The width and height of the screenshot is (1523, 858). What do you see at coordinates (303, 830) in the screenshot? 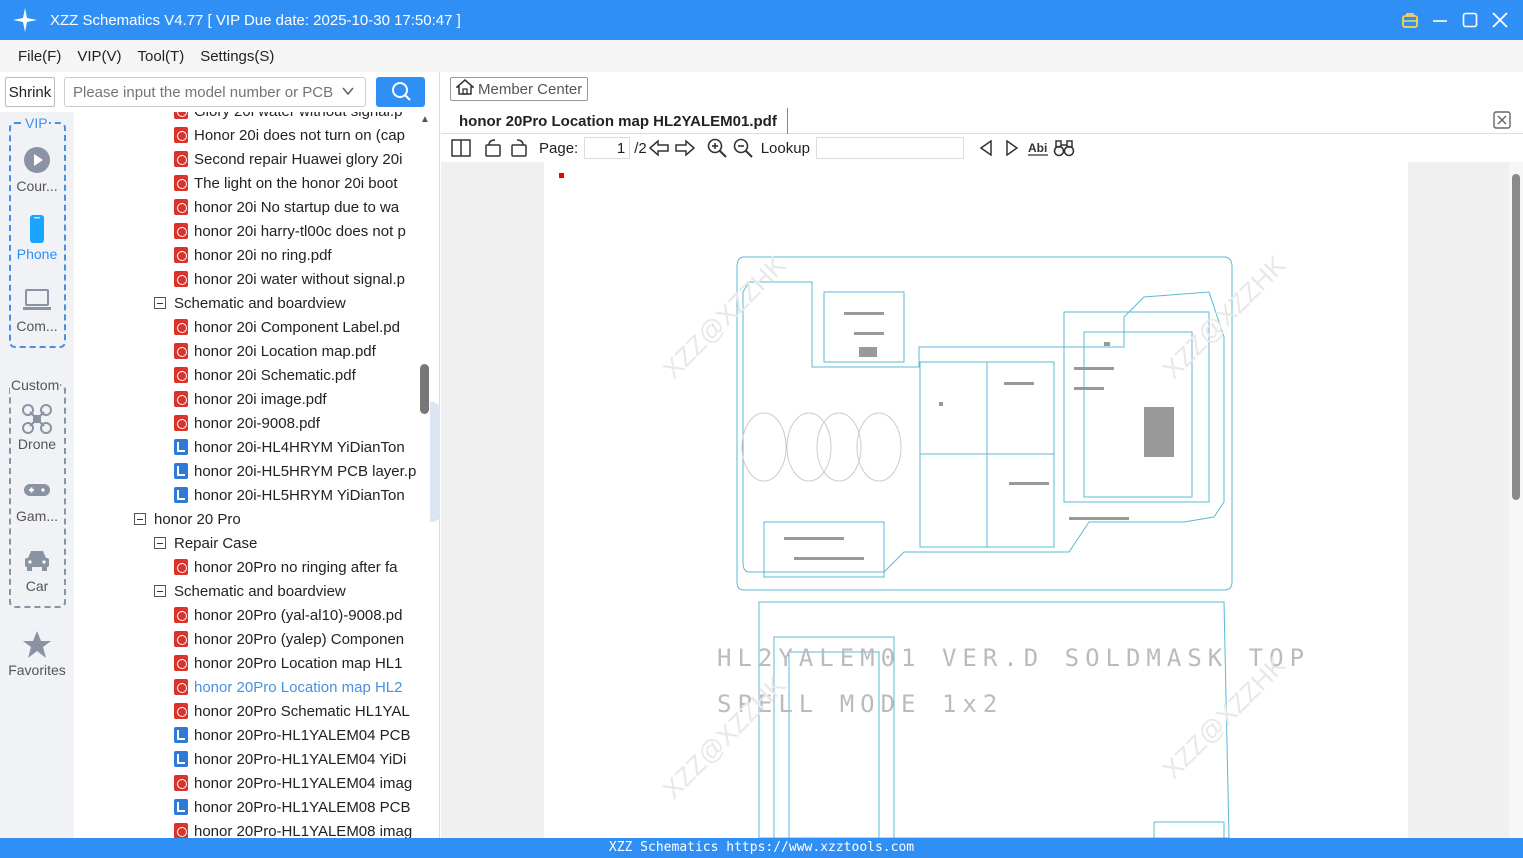
I see `tree-item-label: honor 20Pro-HL1YALEM08 imag` at bounding box center [303, 830].